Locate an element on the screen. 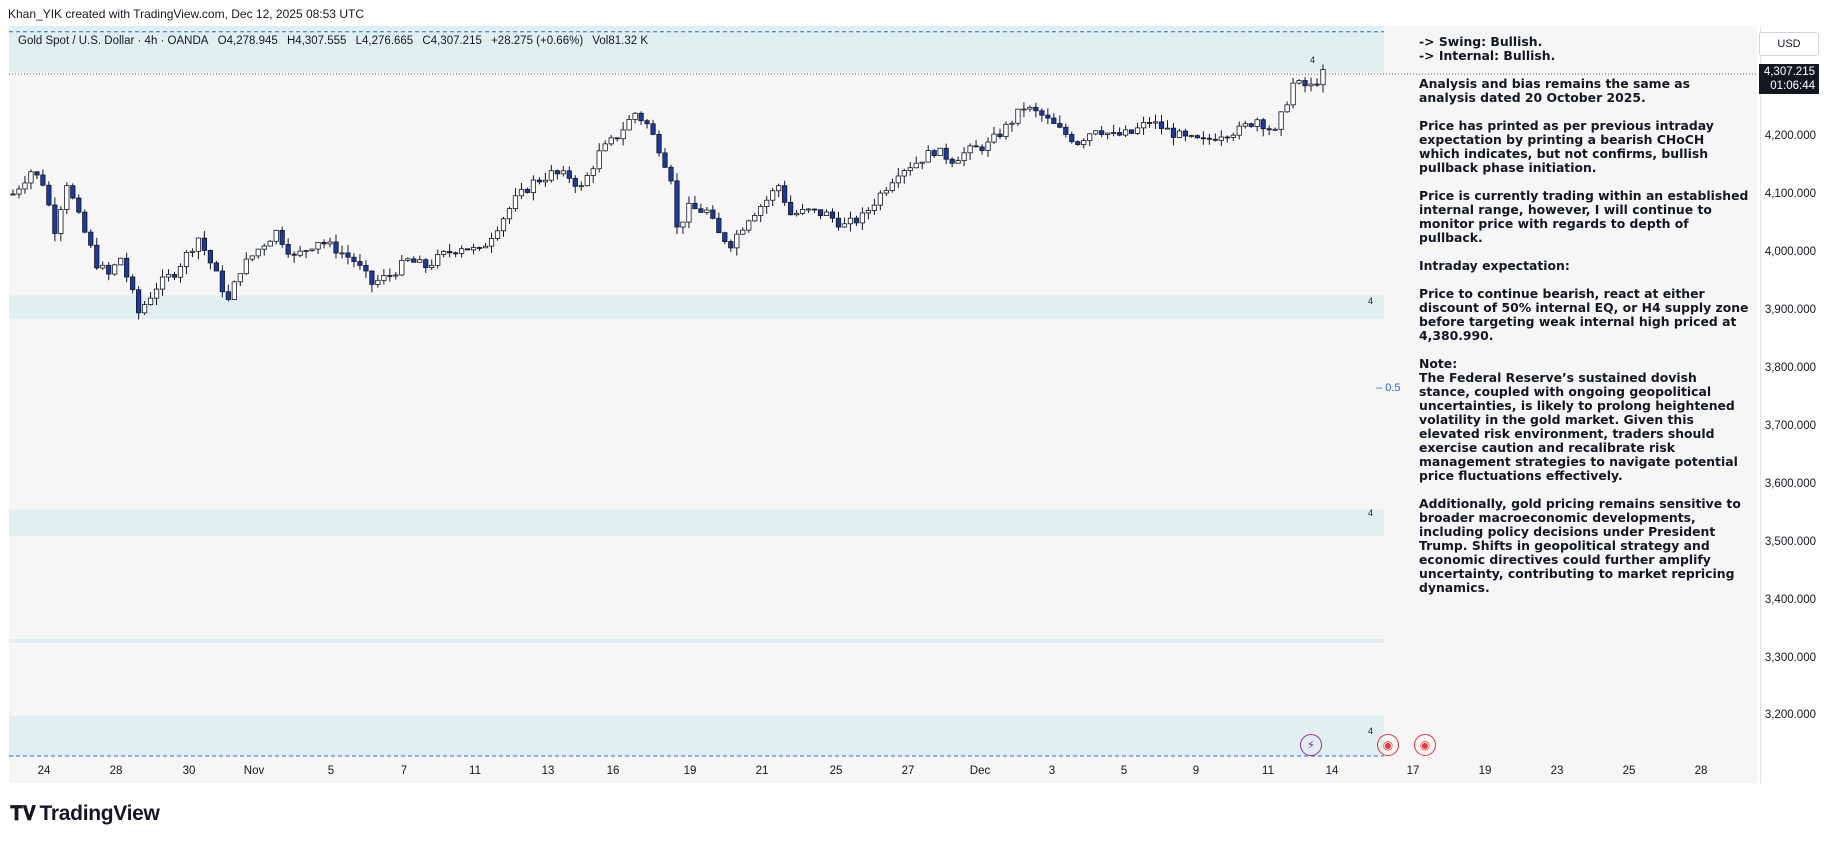  y-tick-label: 3,300.000 is located at coordinates (1790, 657).